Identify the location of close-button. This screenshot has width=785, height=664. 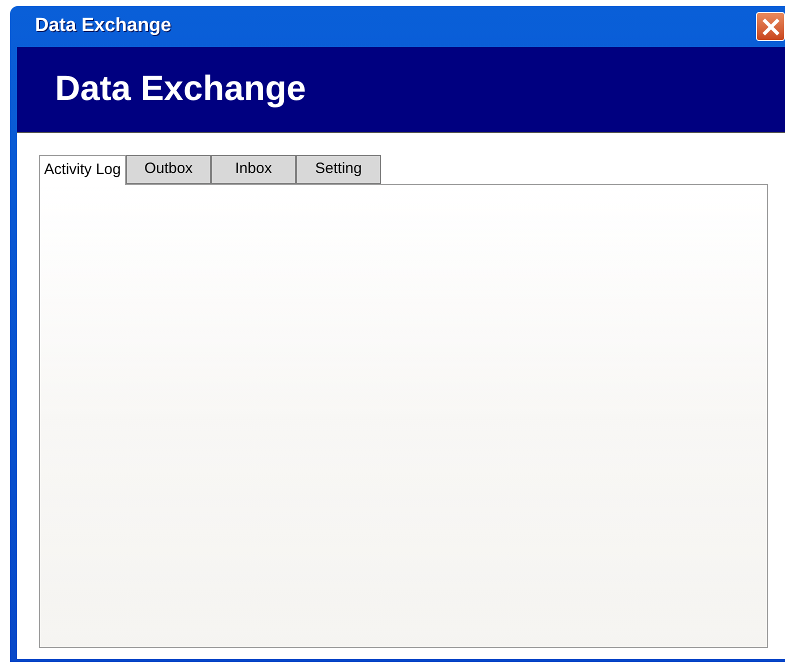
(770, 26).